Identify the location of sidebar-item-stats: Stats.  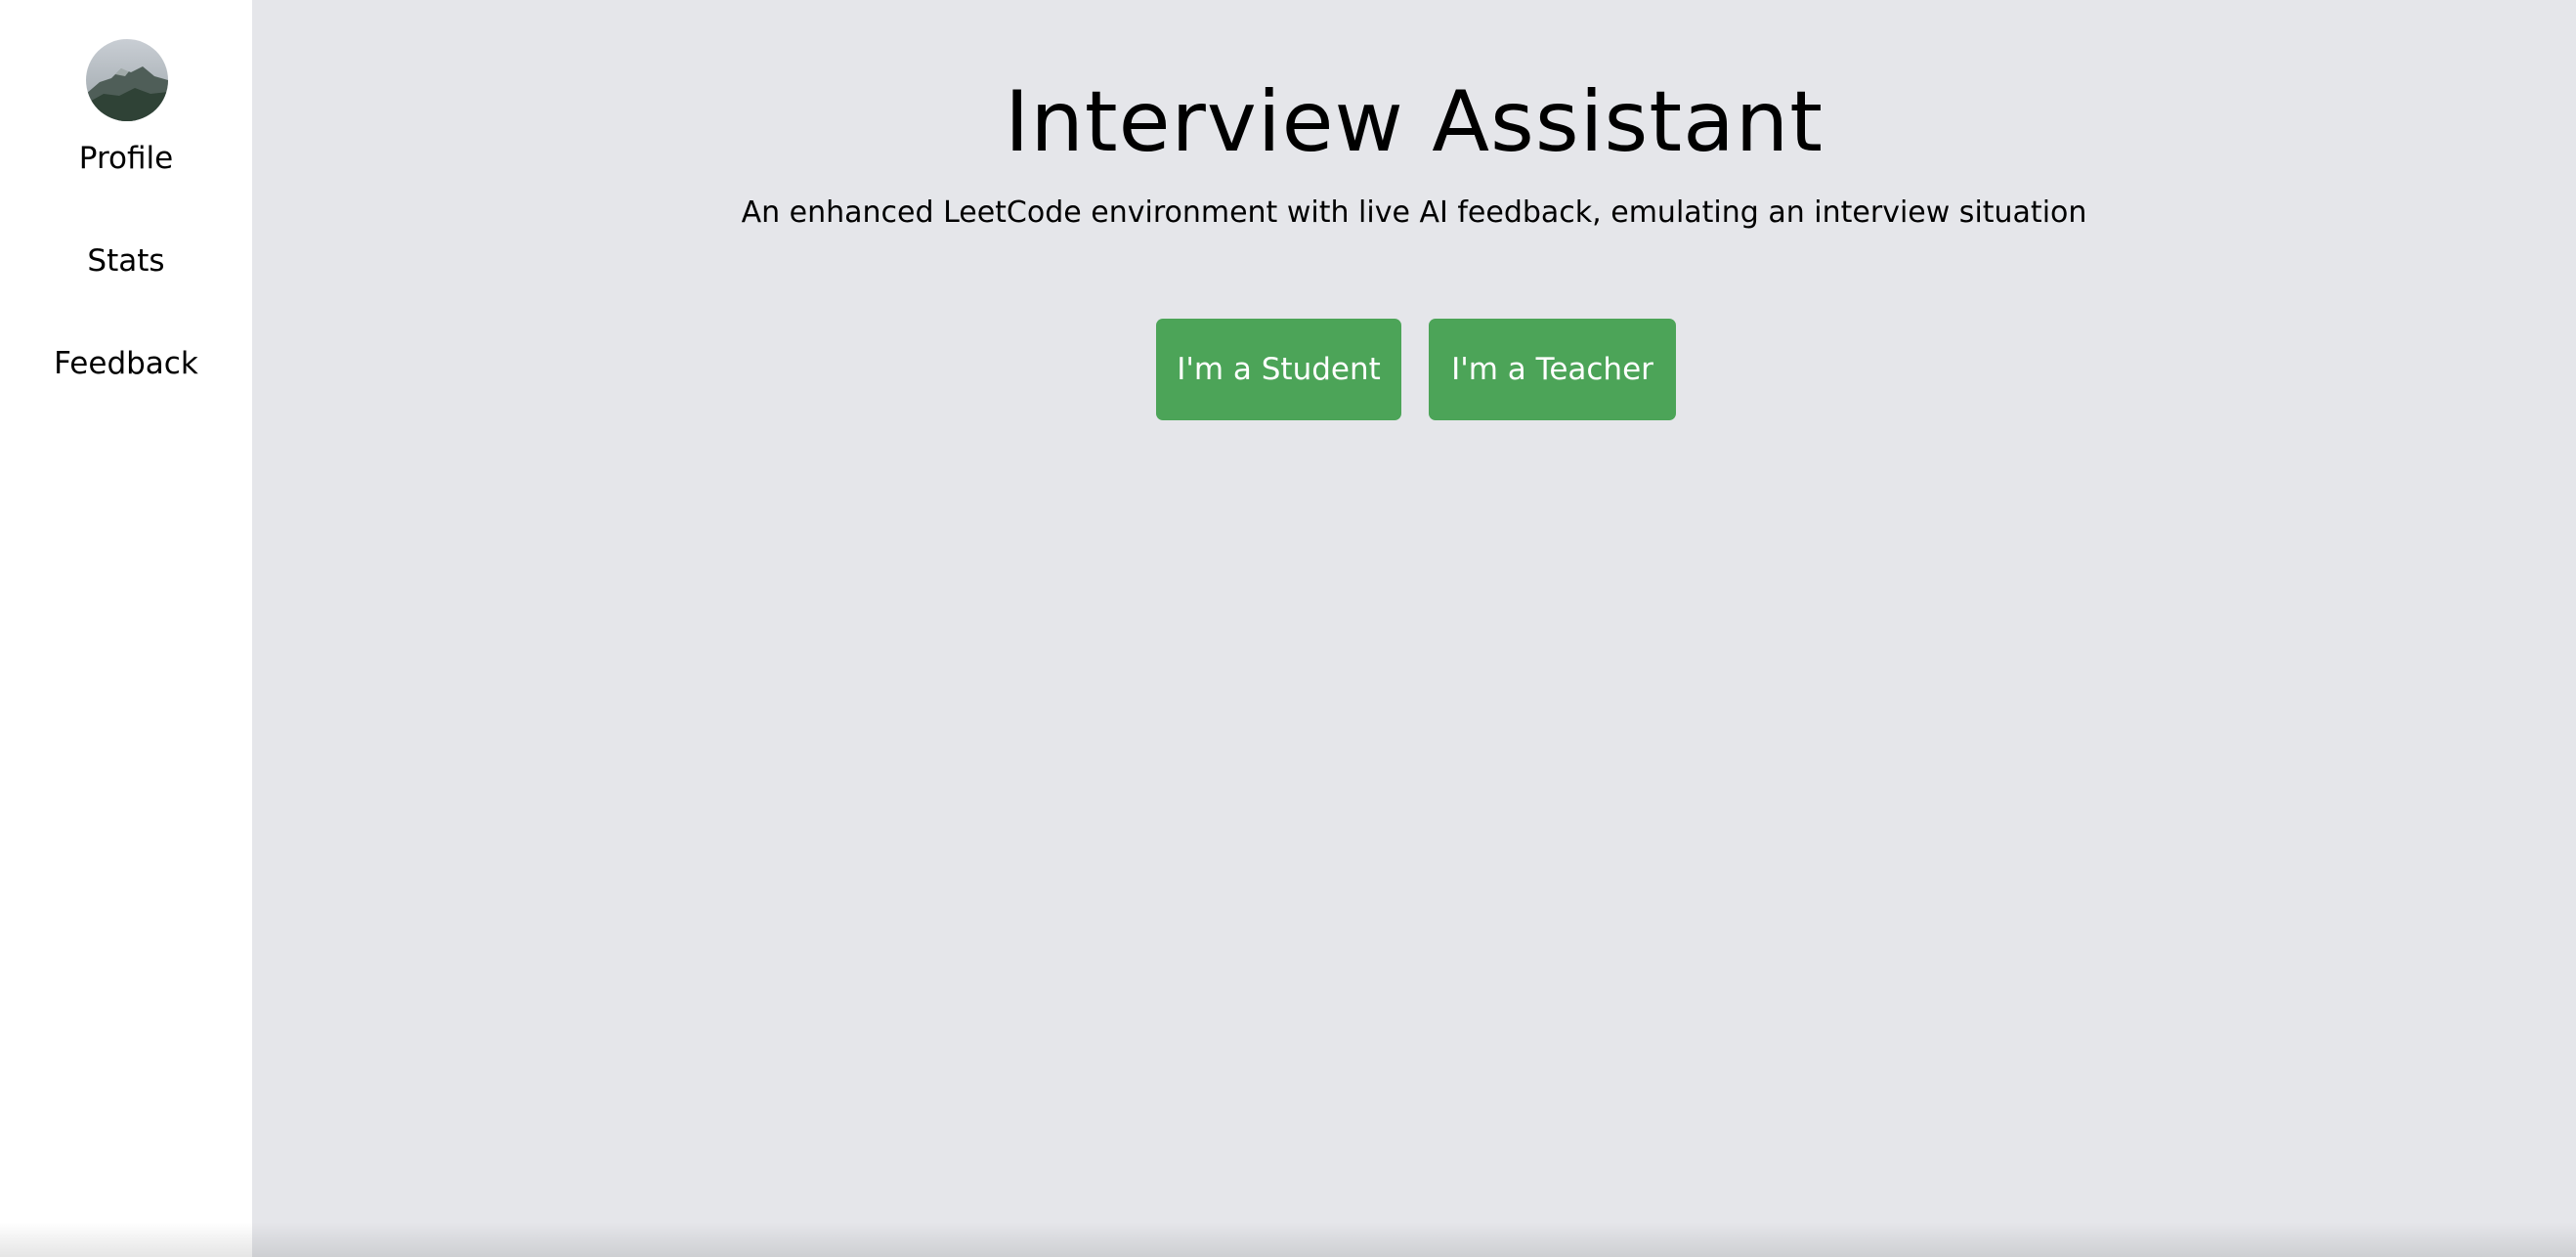
(126, 261).